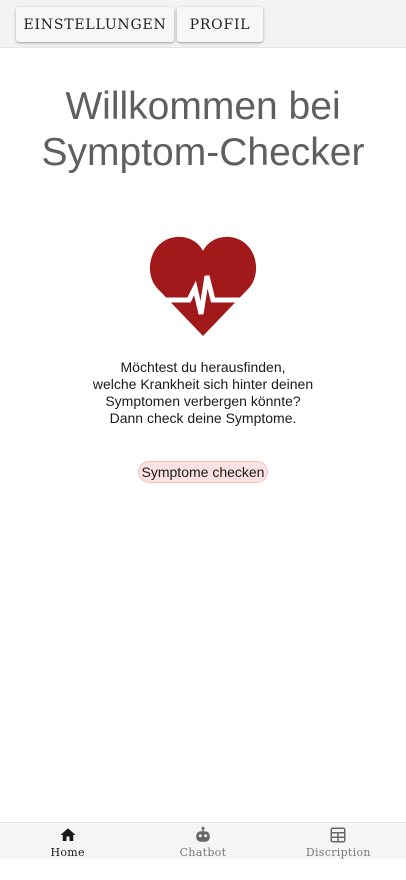  I want to click on profile-button: PROFIL, so click(220, 24).